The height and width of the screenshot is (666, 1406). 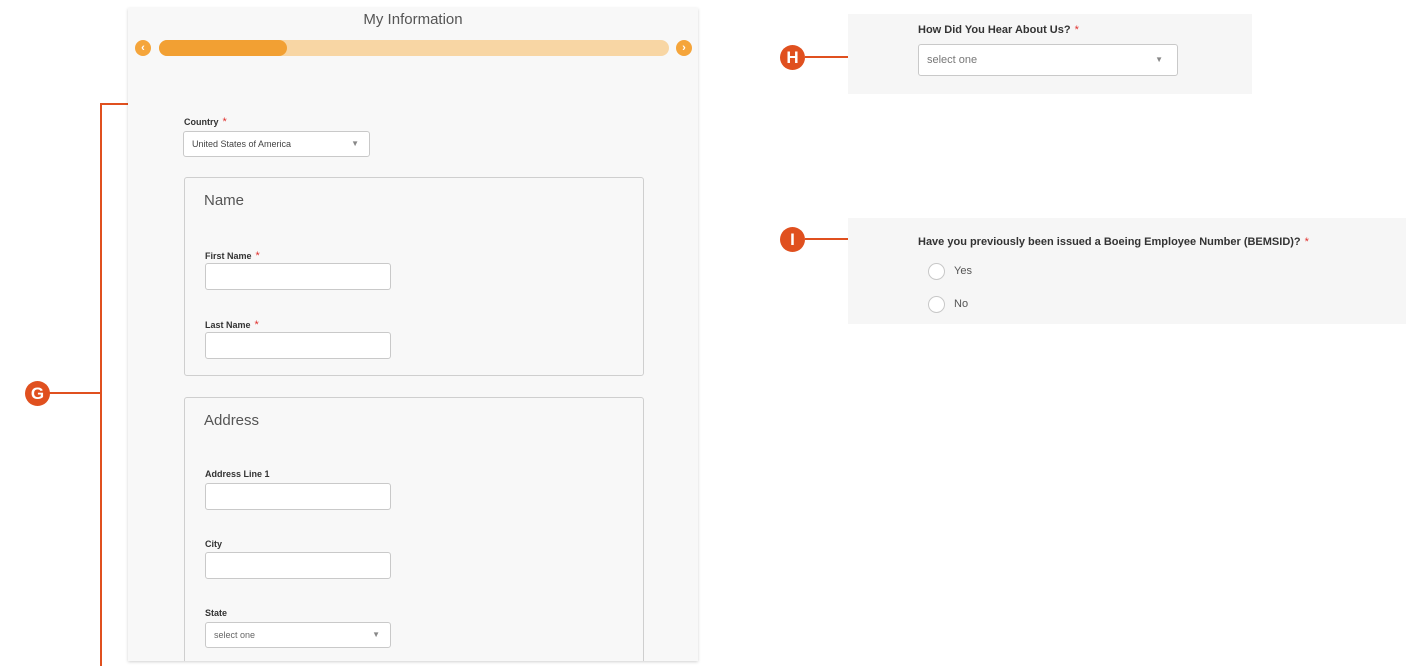 I want to click on name-card: Name First Name * Last Name *, so click(x=414, y=276).